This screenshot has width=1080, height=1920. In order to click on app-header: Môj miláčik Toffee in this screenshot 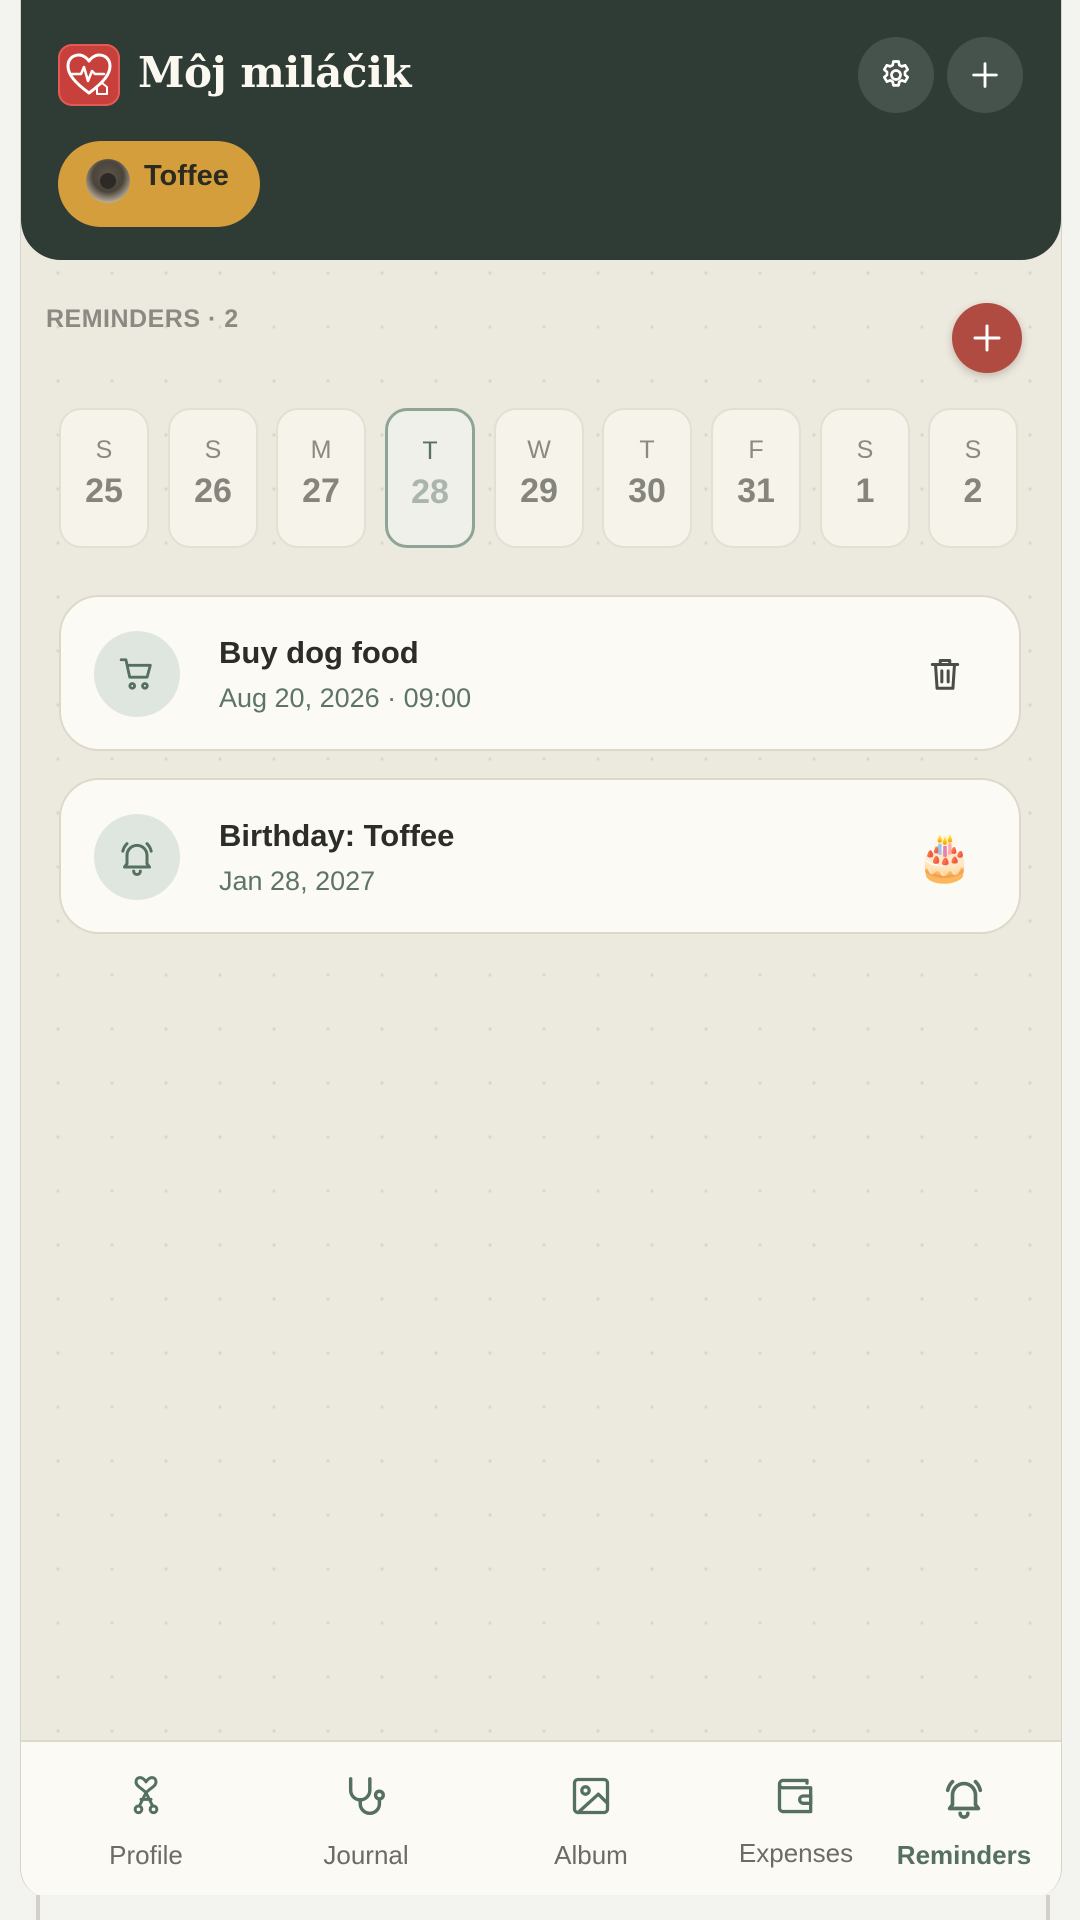, I will do `click(541, 130)`.